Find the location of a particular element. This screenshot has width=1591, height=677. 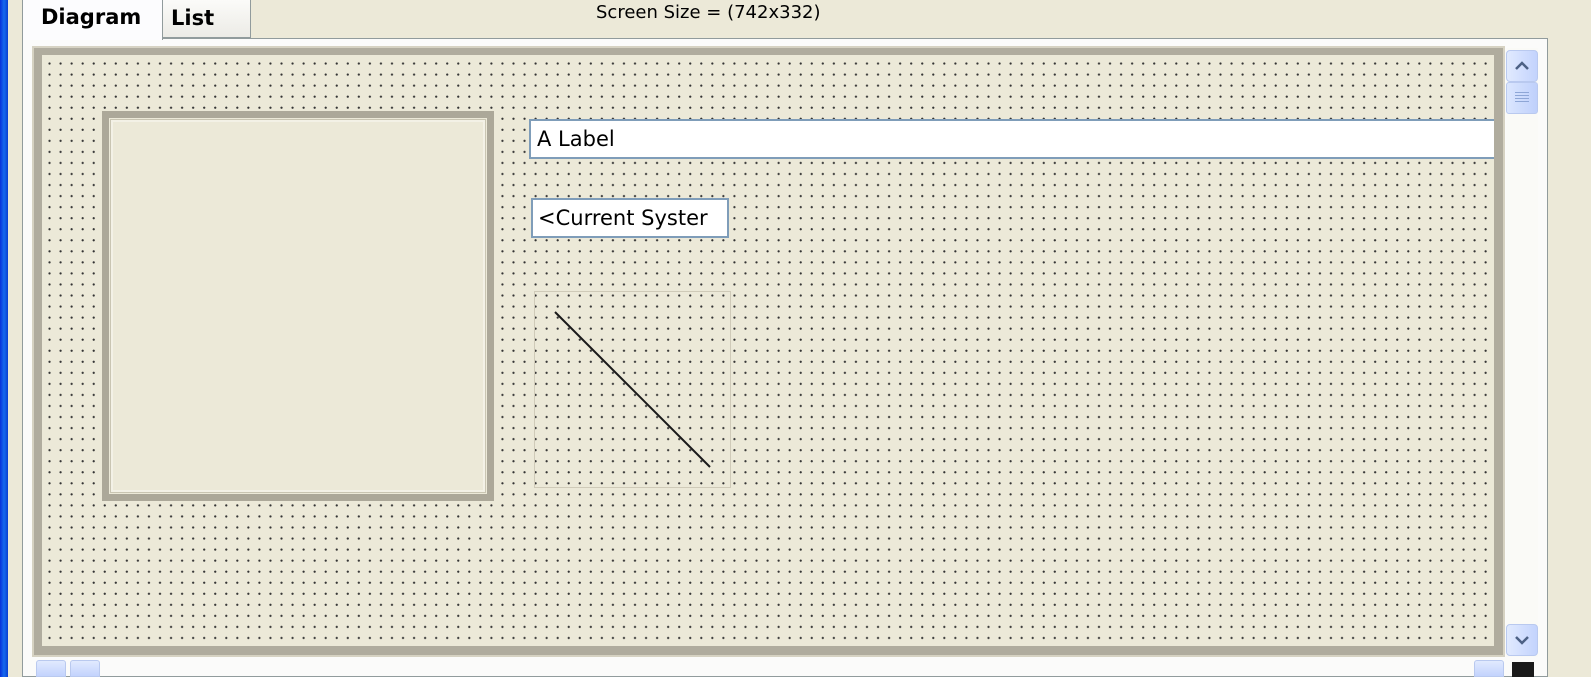

line-shape is located at coordinates (632, 389).